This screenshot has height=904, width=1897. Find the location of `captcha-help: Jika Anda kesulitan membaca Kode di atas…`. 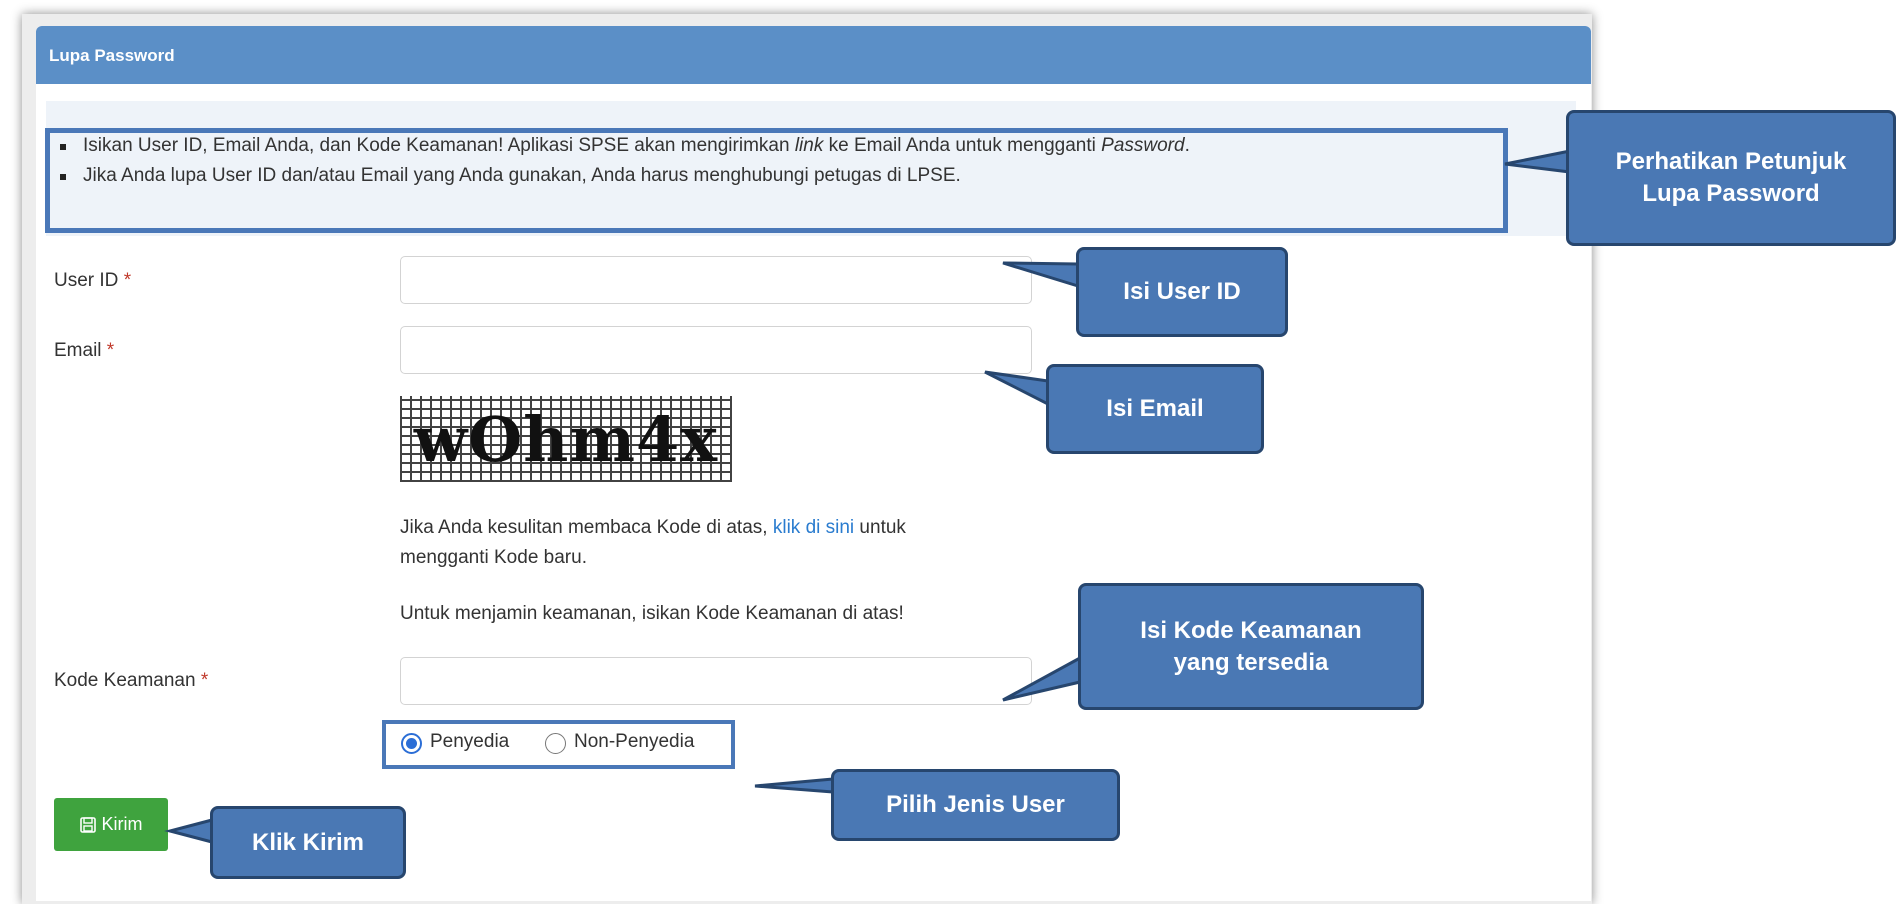

captcha-help: Jika Anda kesulitan membaca Kode di atas… is located at coordinates (653, 543).